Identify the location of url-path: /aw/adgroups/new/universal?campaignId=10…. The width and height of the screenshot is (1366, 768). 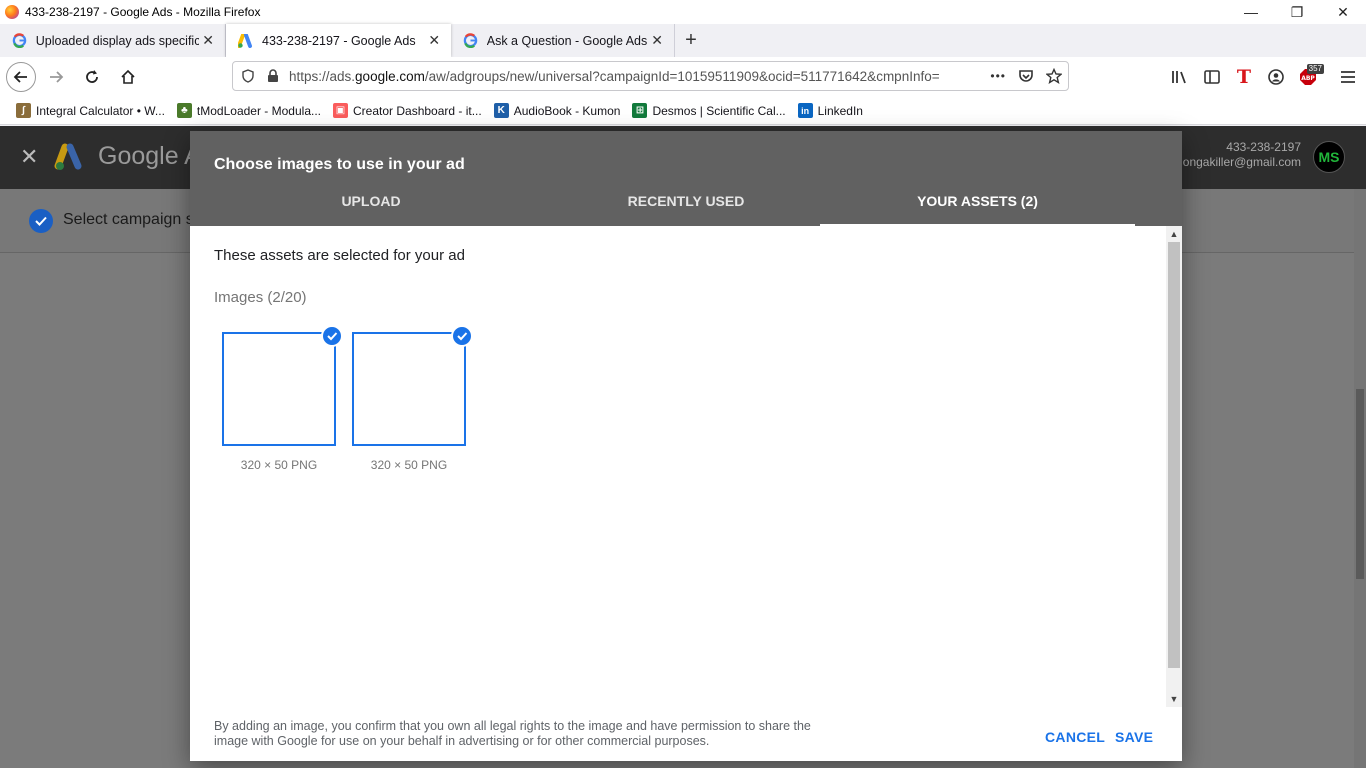
(682, 76).